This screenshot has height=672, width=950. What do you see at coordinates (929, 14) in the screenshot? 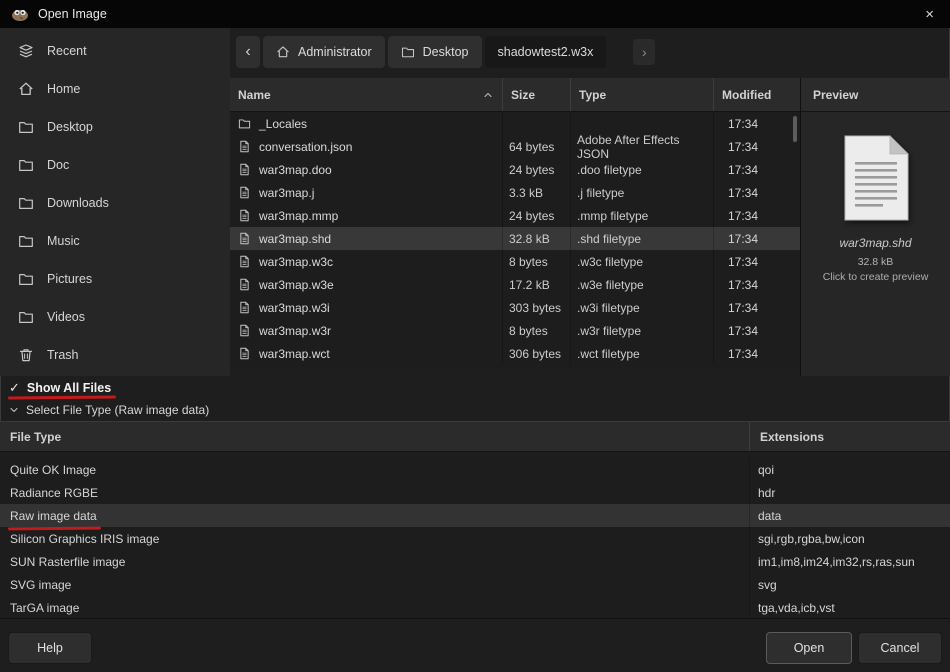
I see `close-icon: ×` at bounding box center [929, 14].